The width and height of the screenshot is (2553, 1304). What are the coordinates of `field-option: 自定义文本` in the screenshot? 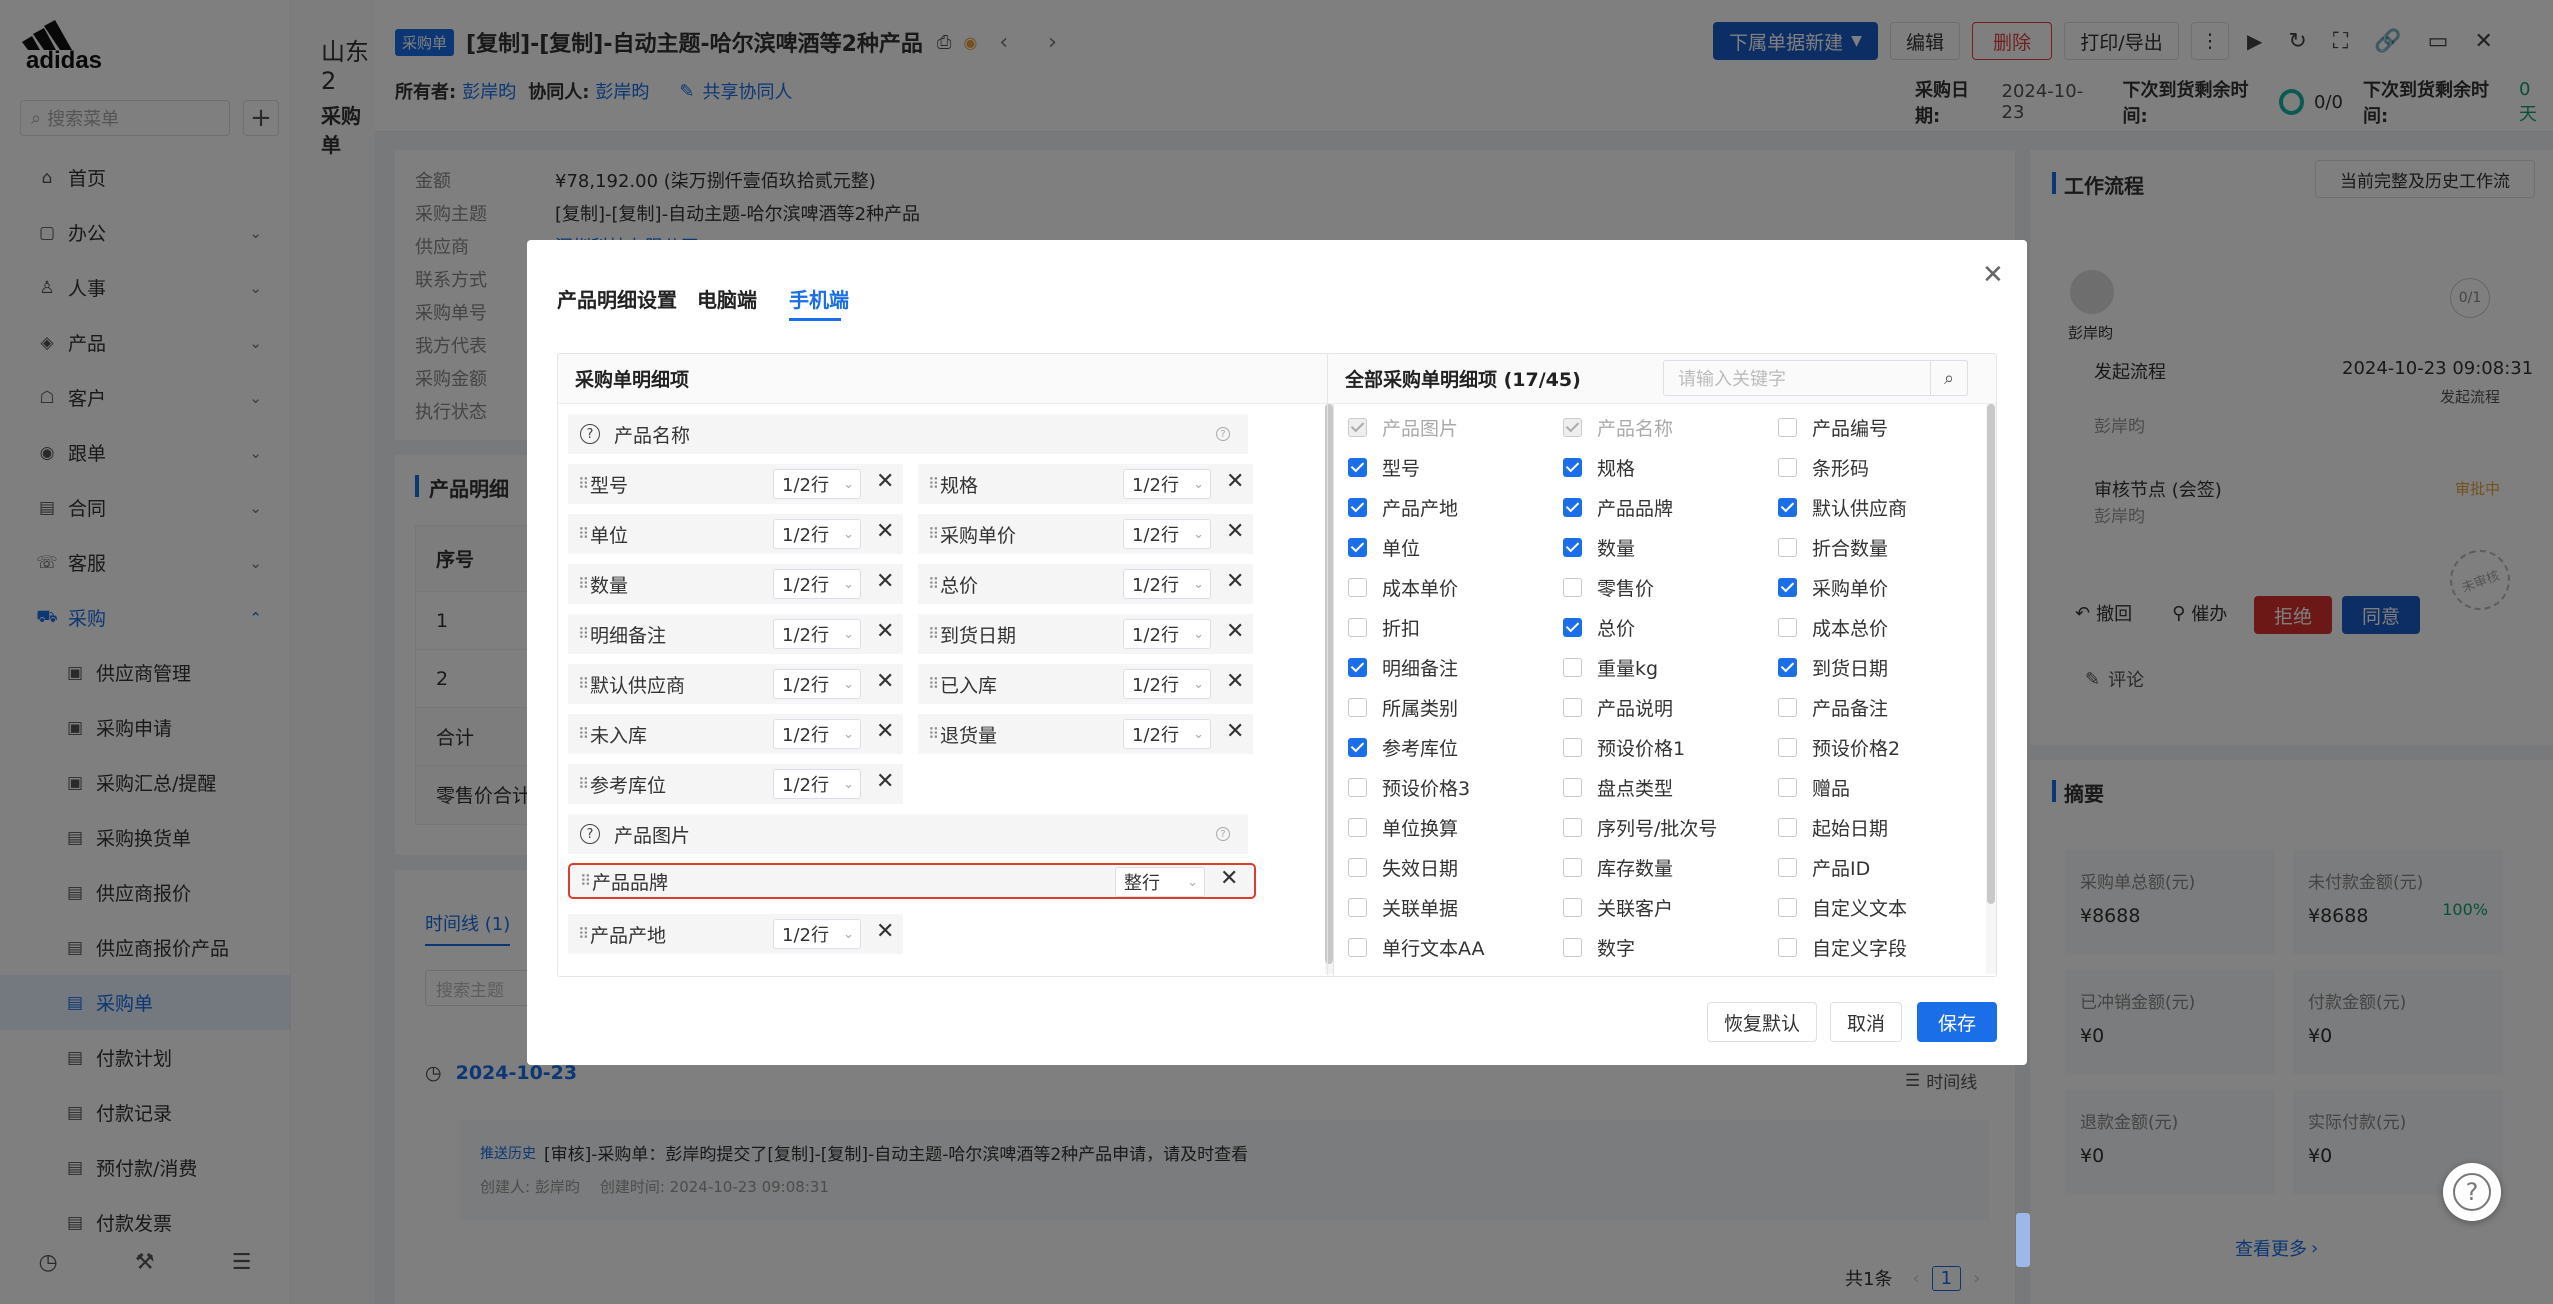 It's located at (1842, 907).